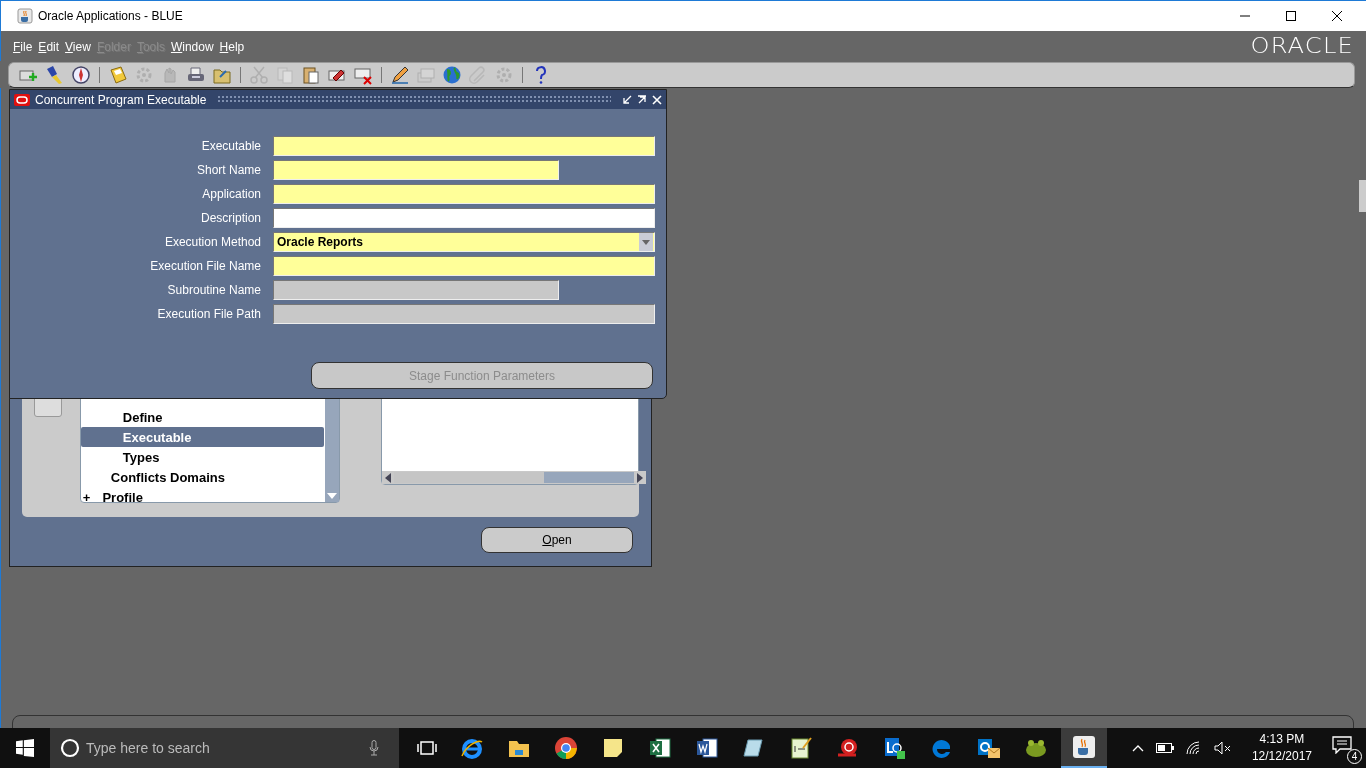 Image resolution: width=1366 pixels, height=768 pixels. What do you see at coordinates (230, 218) in the screenshot?
I see `field-label: Description` at bounding box center [230, 218].